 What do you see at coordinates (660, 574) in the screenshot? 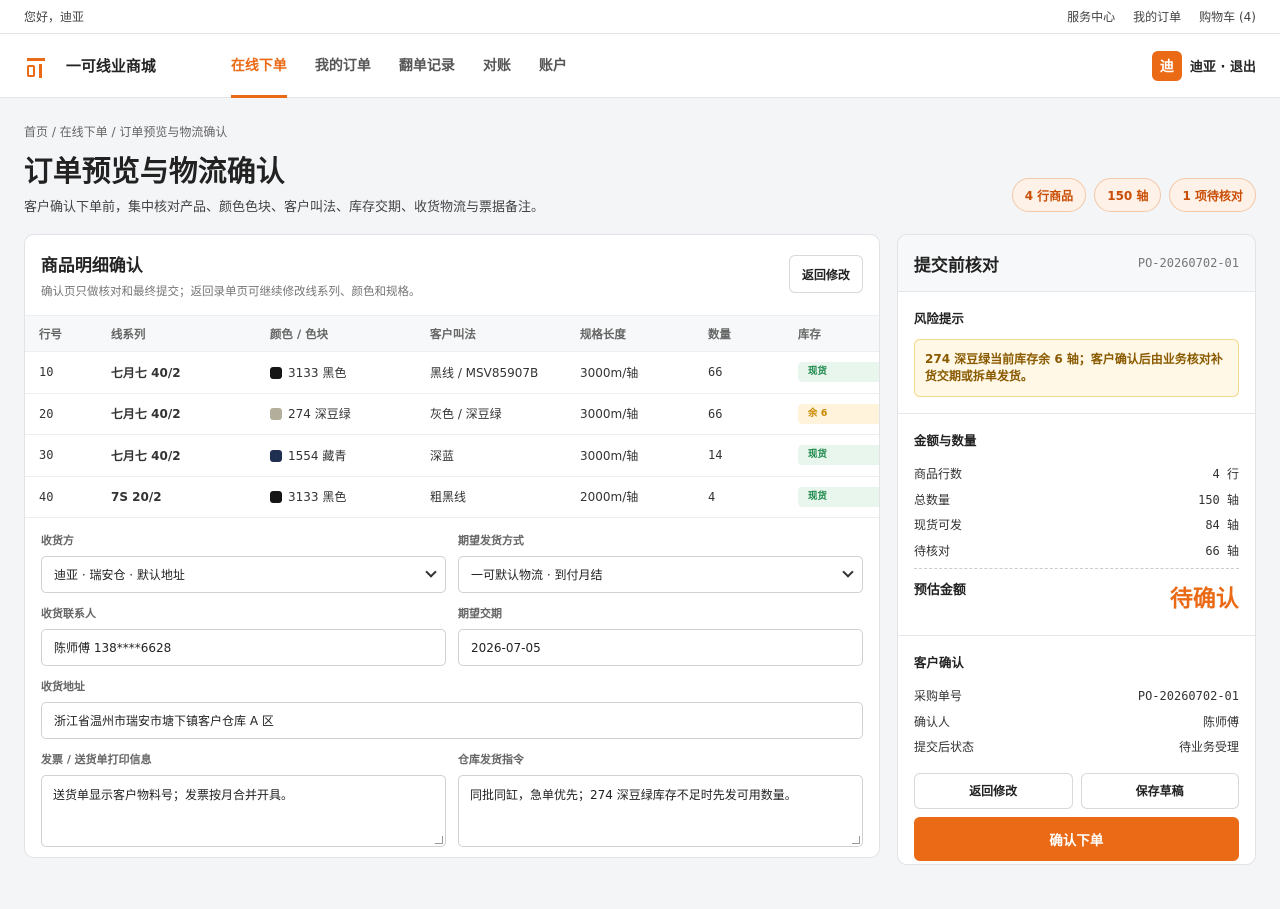
I see `ship-method-select: 一可默认物流 · 到付月结` at bounding box center [660, 574].